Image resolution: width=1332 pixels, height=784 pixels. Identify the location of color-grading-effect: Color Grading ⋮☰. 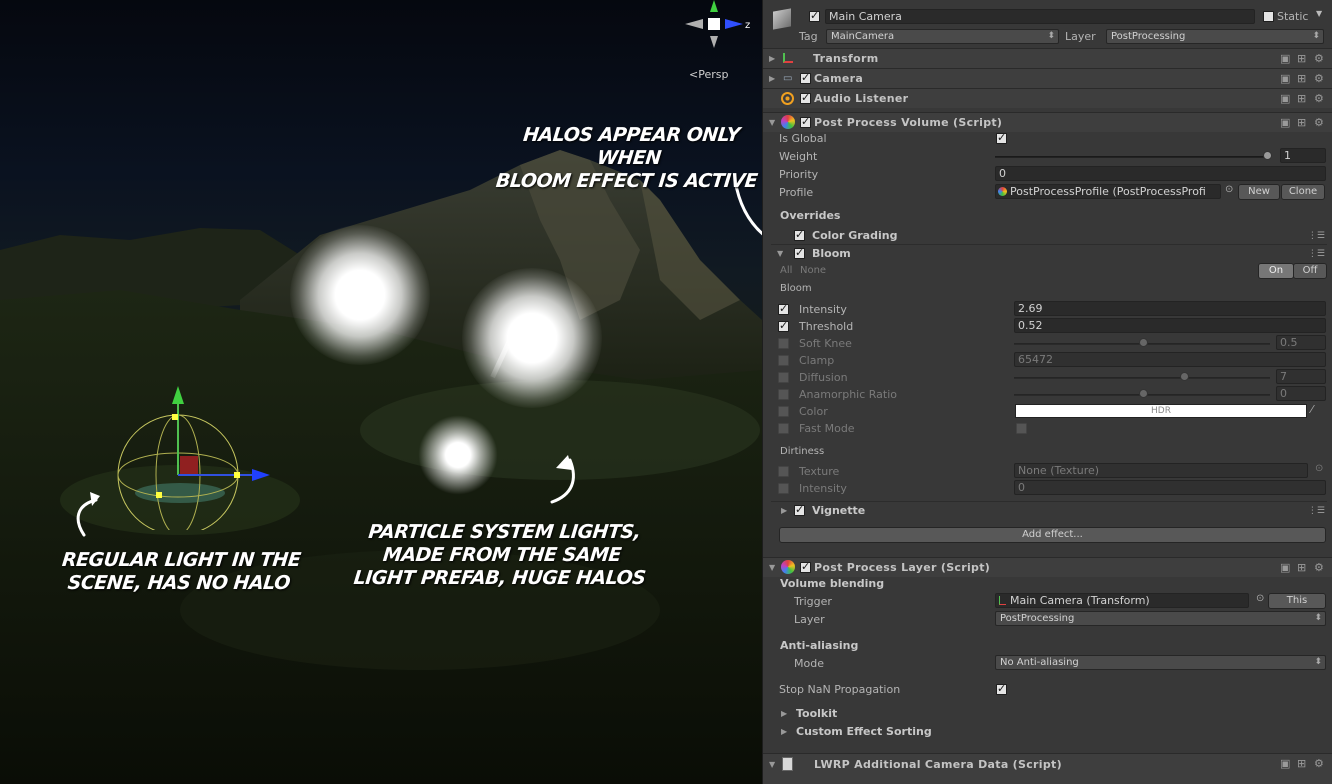
(1049, 236).